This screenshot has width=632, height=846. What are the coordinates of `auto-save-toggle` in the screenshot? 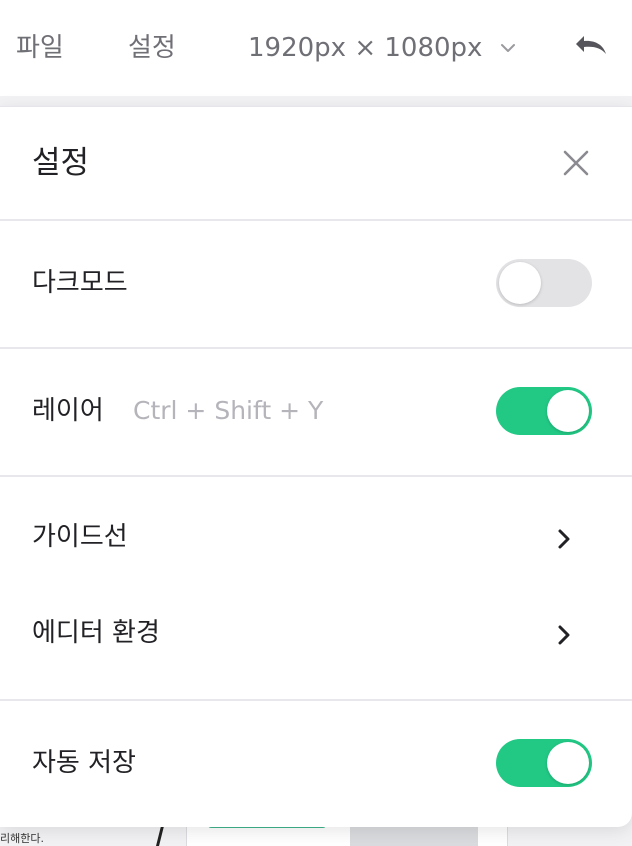 It's located at (544, 763).